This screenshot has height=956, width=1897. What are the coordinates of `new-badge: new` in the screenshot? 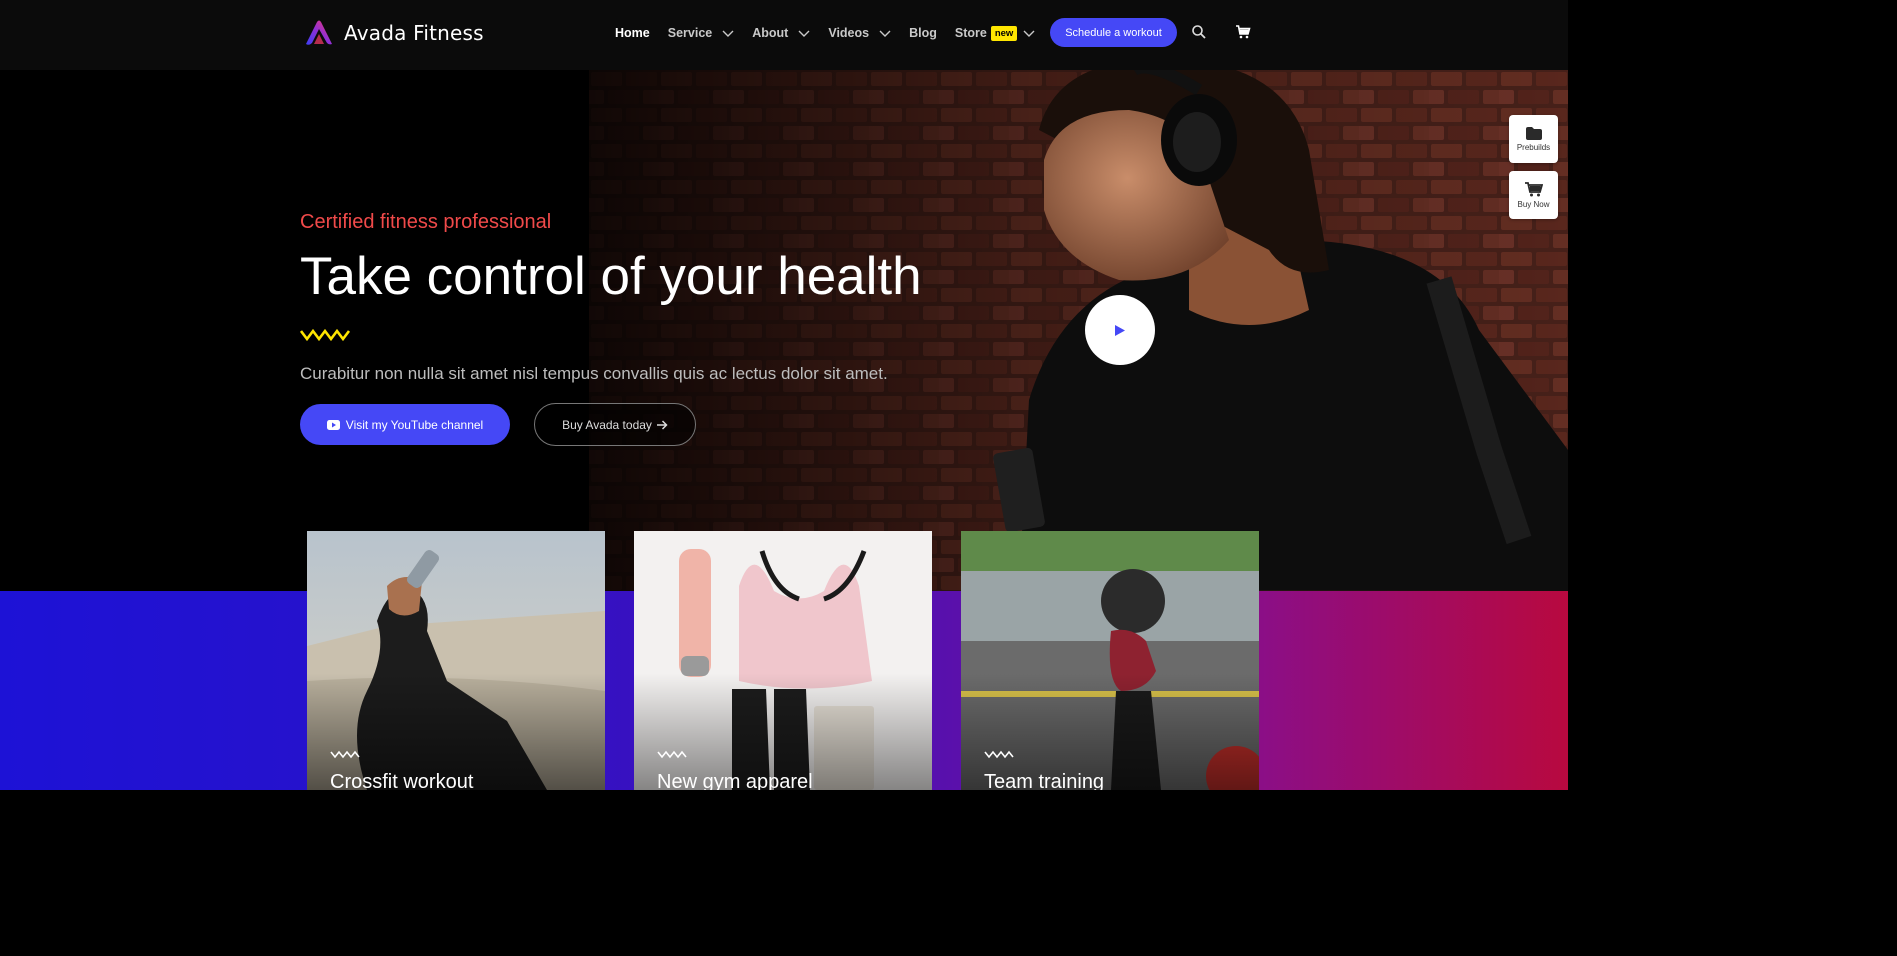 It's located at (1004, 33).